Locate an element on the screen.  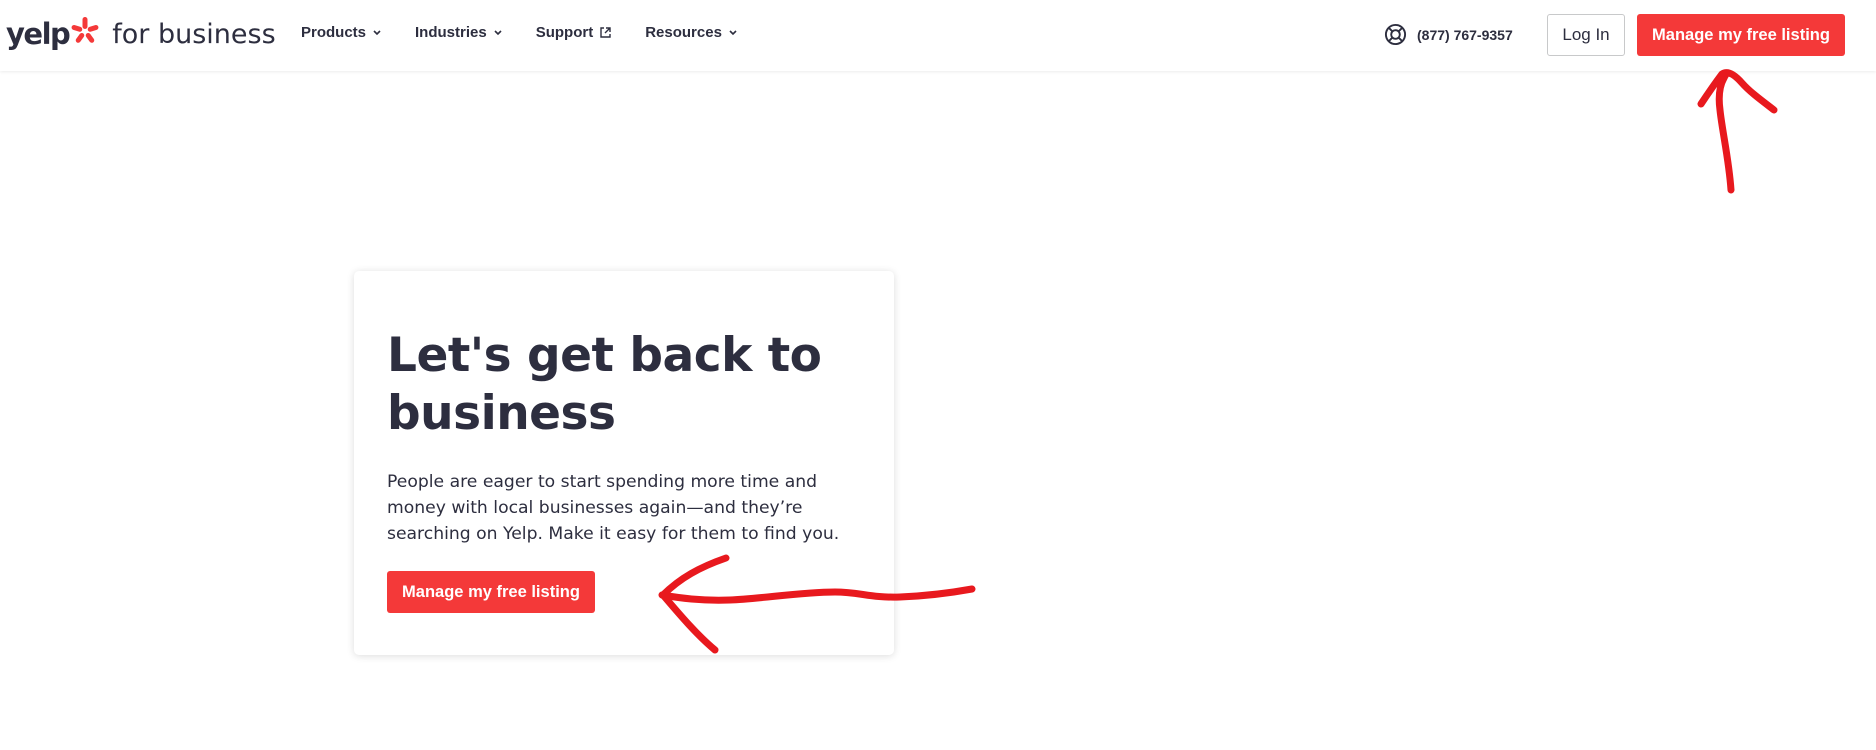
manage-listing-button-hero: Manage my free listing is located at coordinates (491, 592).